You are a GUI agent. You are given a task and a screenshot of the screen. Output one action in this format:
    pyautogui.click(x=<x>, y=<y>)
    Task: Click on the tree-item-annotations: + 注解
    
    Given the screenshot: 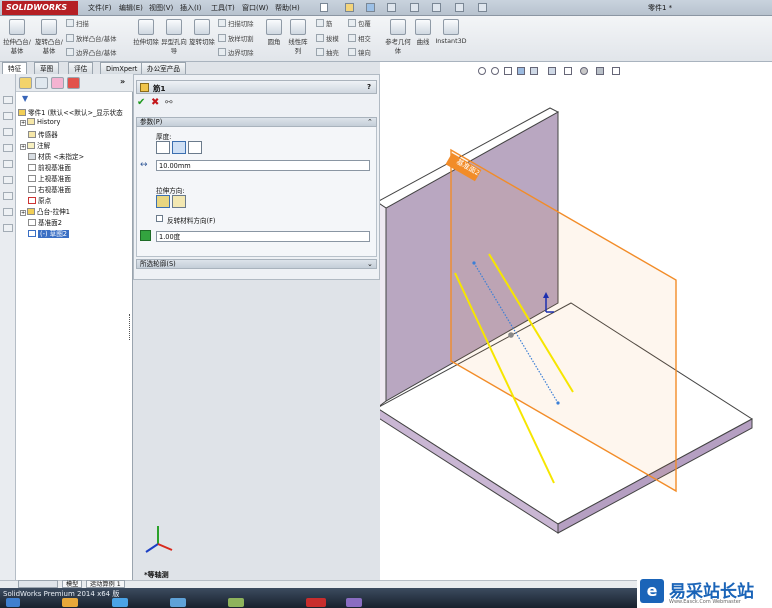 What is the action you would take?
    pyautogui.click(x=35, y=145)
    